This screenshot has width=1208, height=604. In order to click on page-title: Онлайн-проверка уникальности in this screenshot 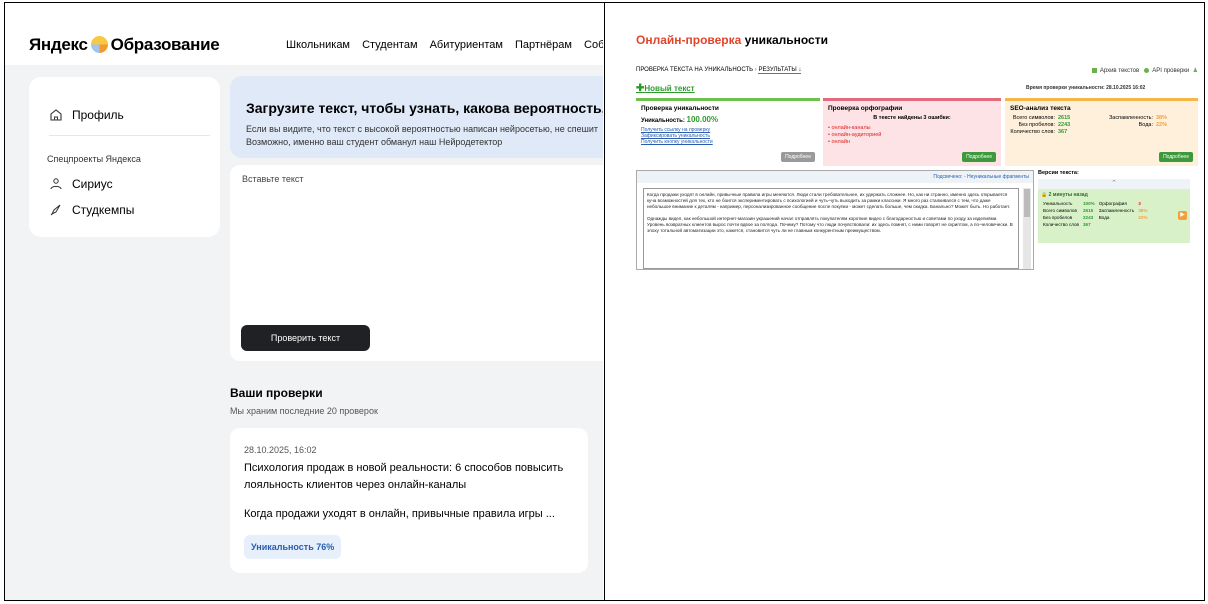, I will do `click(732, 40)`.